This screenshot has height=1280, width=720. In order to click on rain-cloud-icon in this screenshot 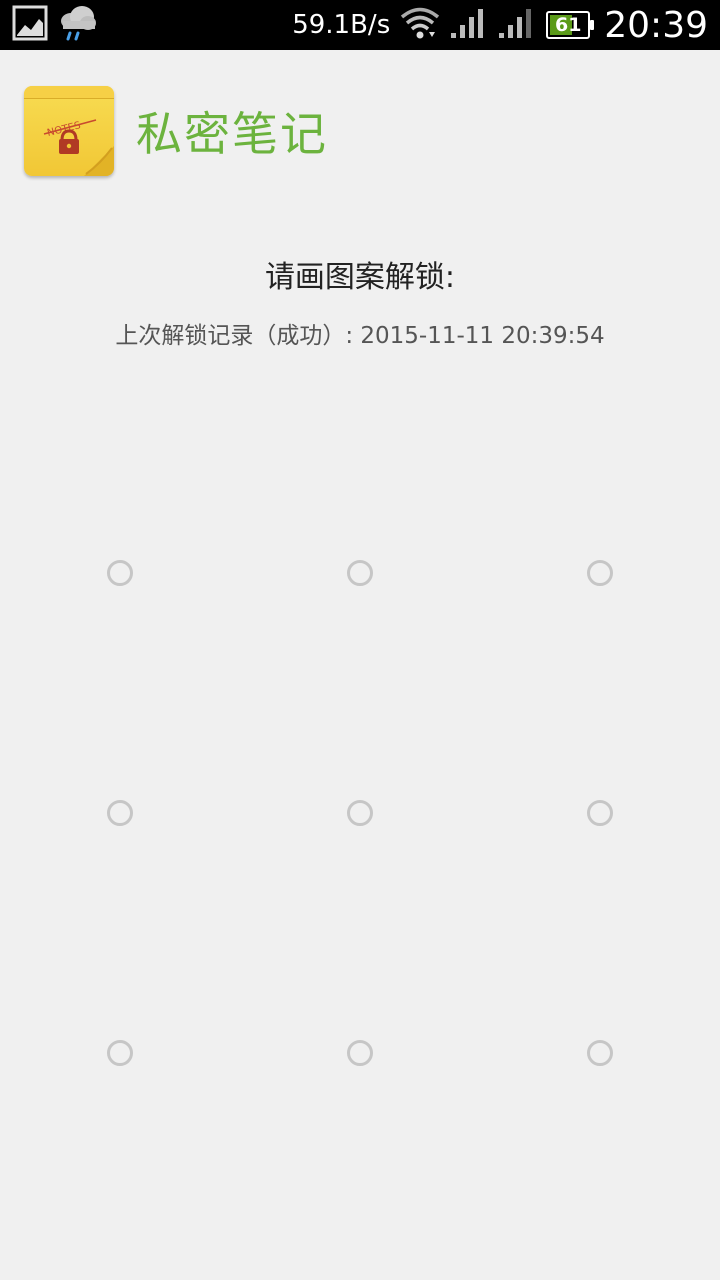, I will do `click(78, 25)`.